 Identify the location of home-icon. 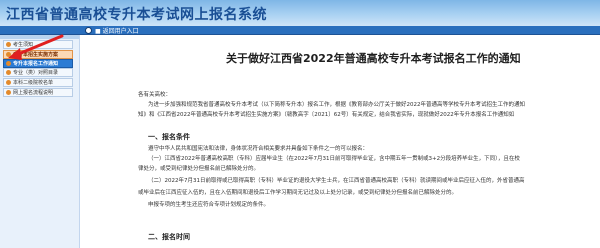
(88, 30).